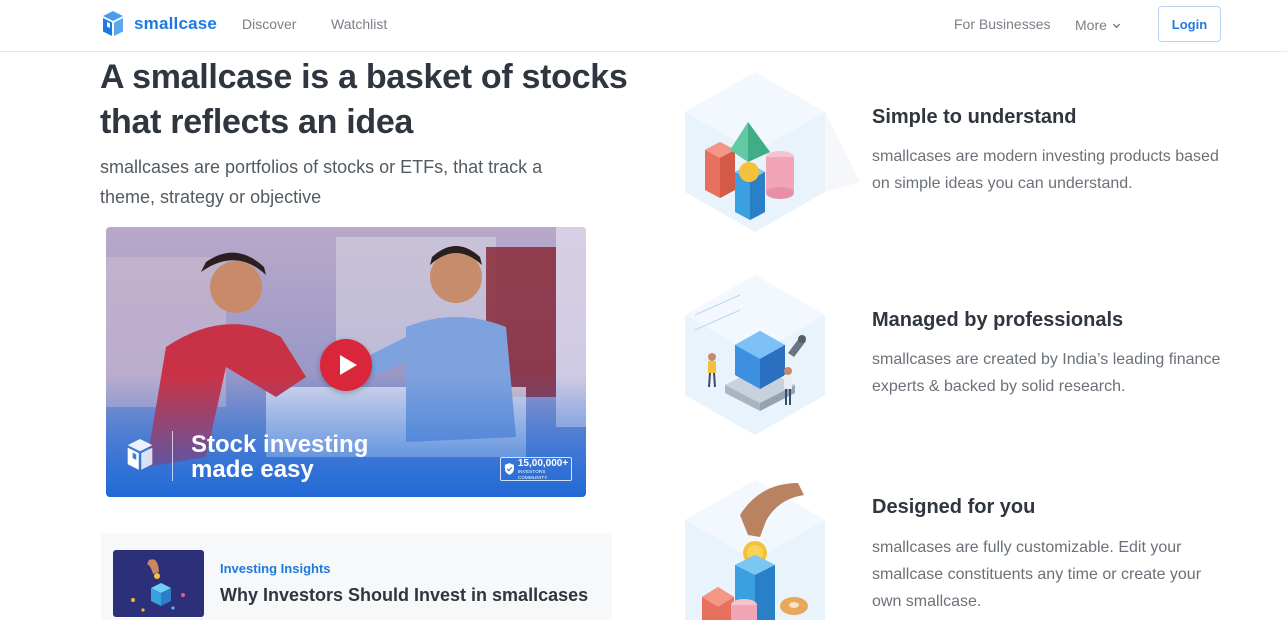  I want to click on play-button, so click(346, 365).